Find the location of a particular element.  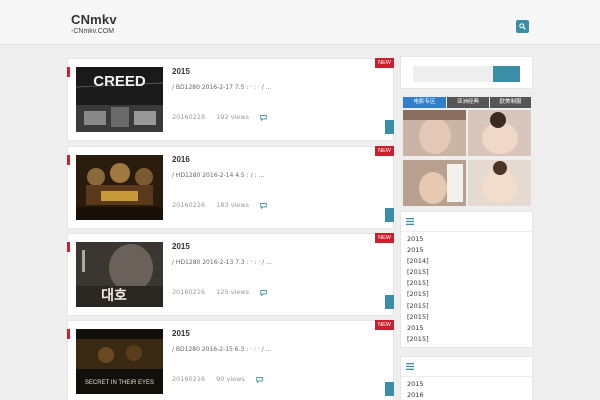

sidebar-search-button is located at coordinates (506, 74).